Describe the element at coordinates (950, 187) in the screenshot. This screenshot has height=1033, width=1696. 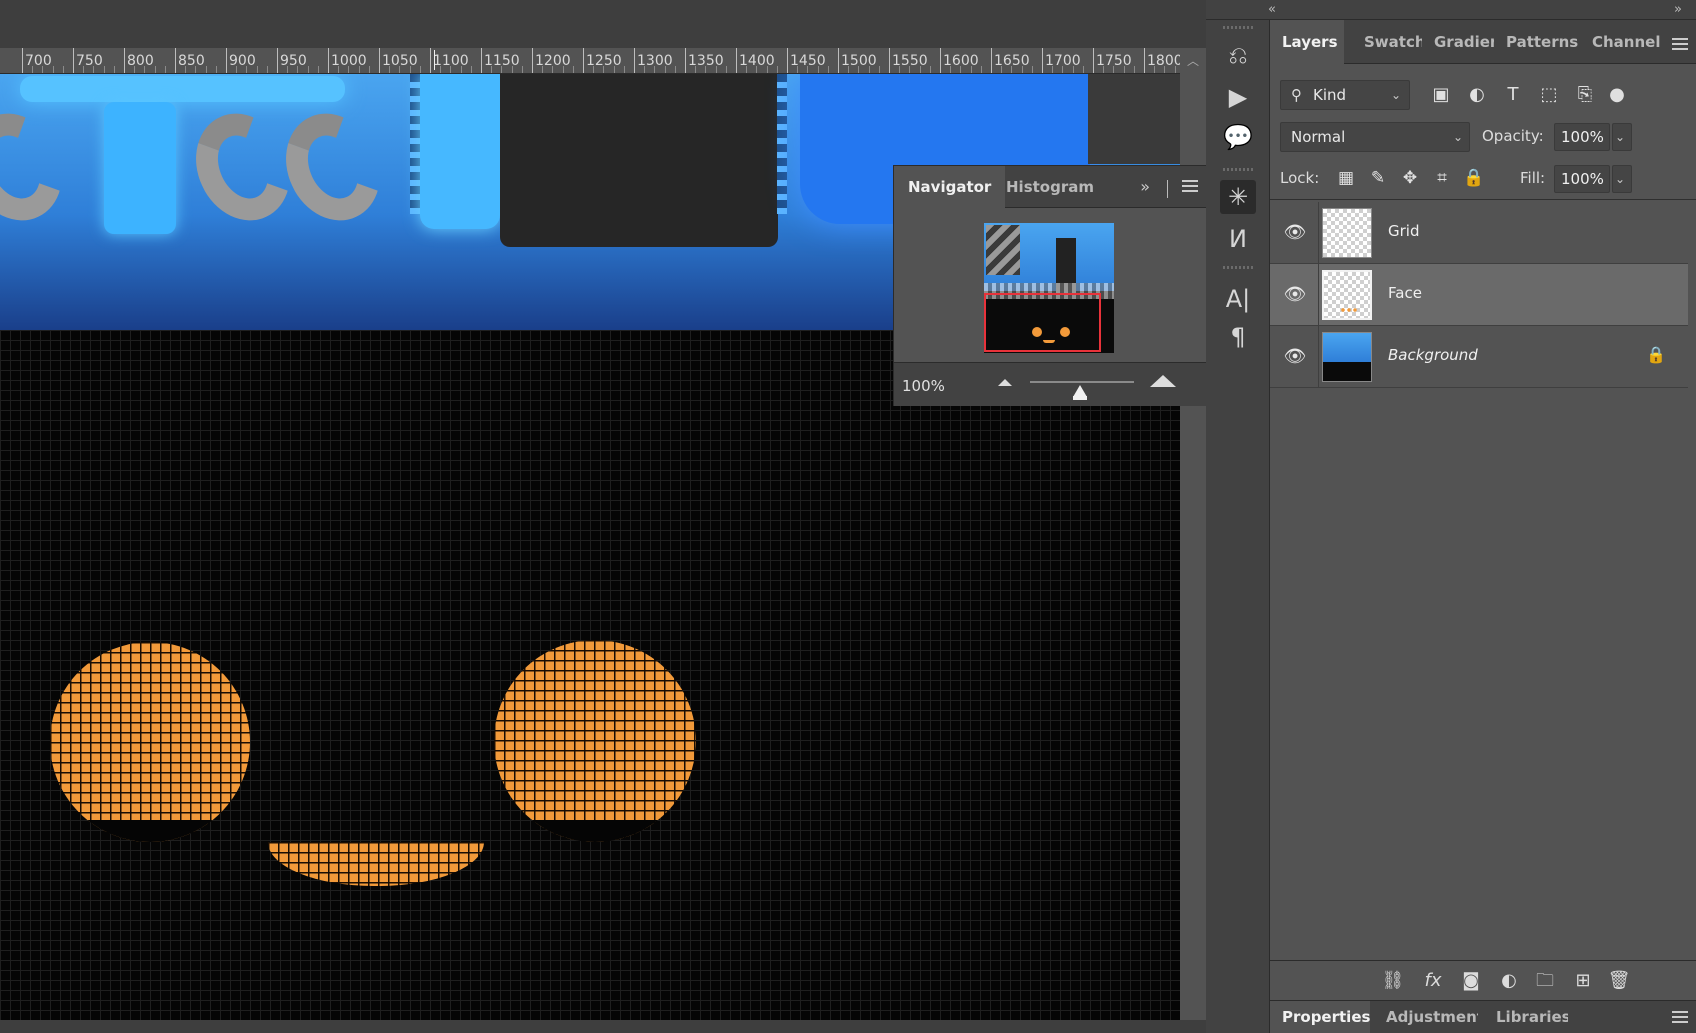
I see `tab-navigator: Navigator` at that location.